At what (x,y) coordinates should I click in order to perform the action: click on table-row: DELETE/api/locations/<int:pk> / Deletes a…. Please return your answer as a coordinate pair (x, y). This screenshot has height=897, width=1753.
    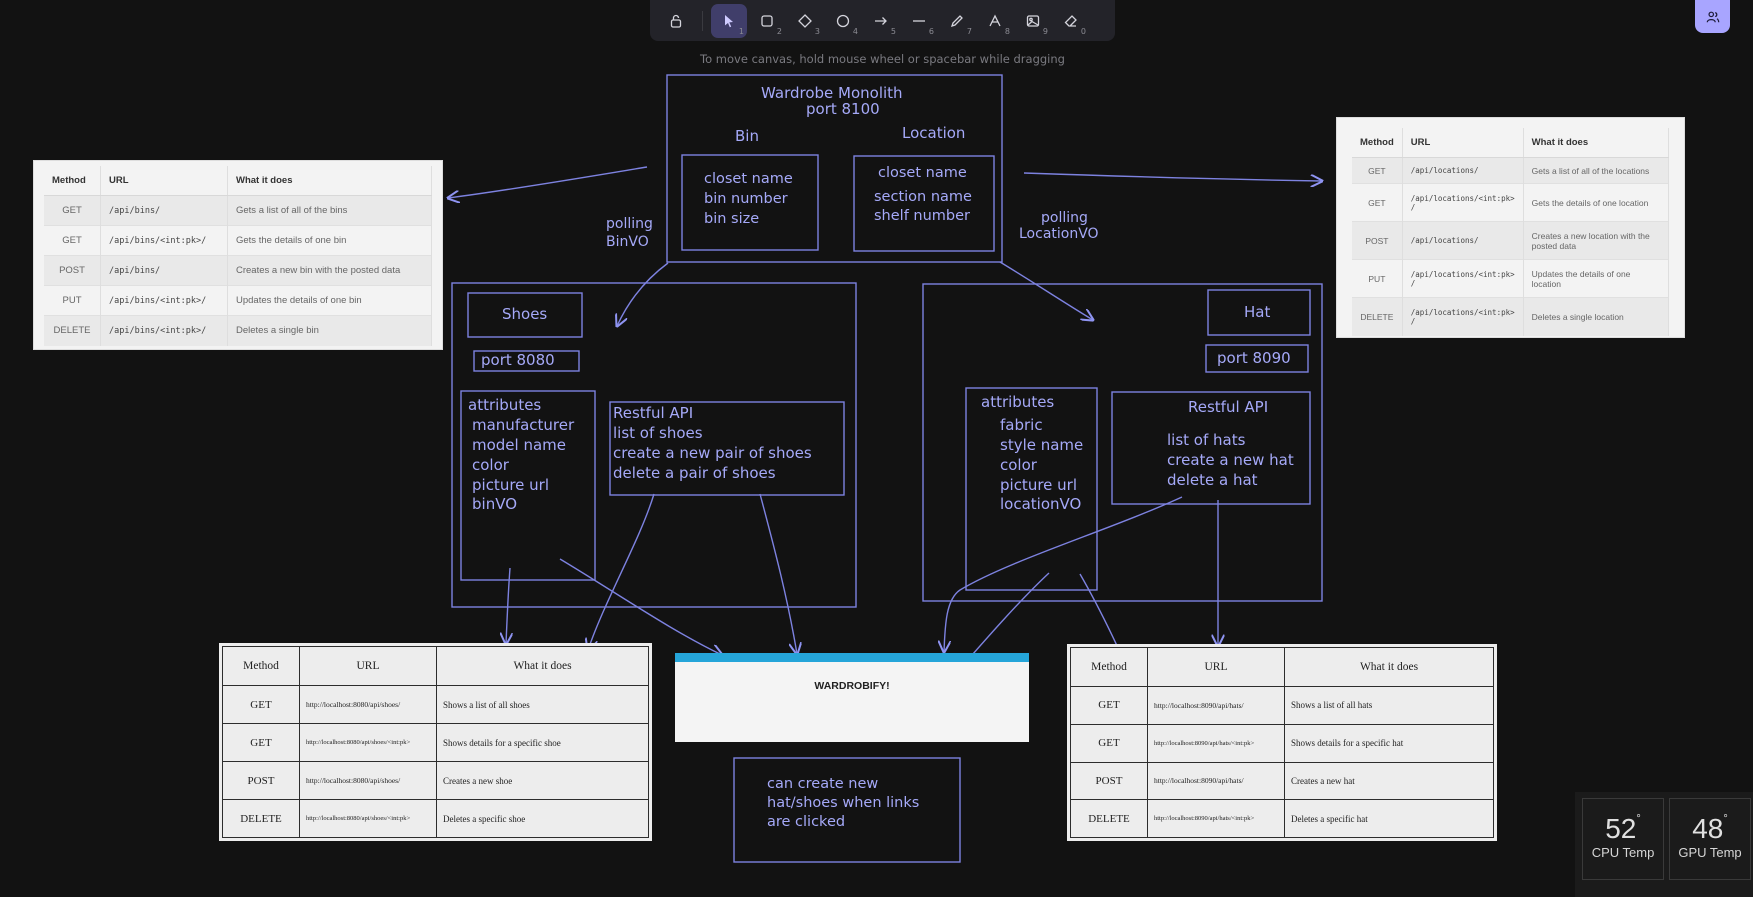
    Looking at the image, I should click on (1511, 316).